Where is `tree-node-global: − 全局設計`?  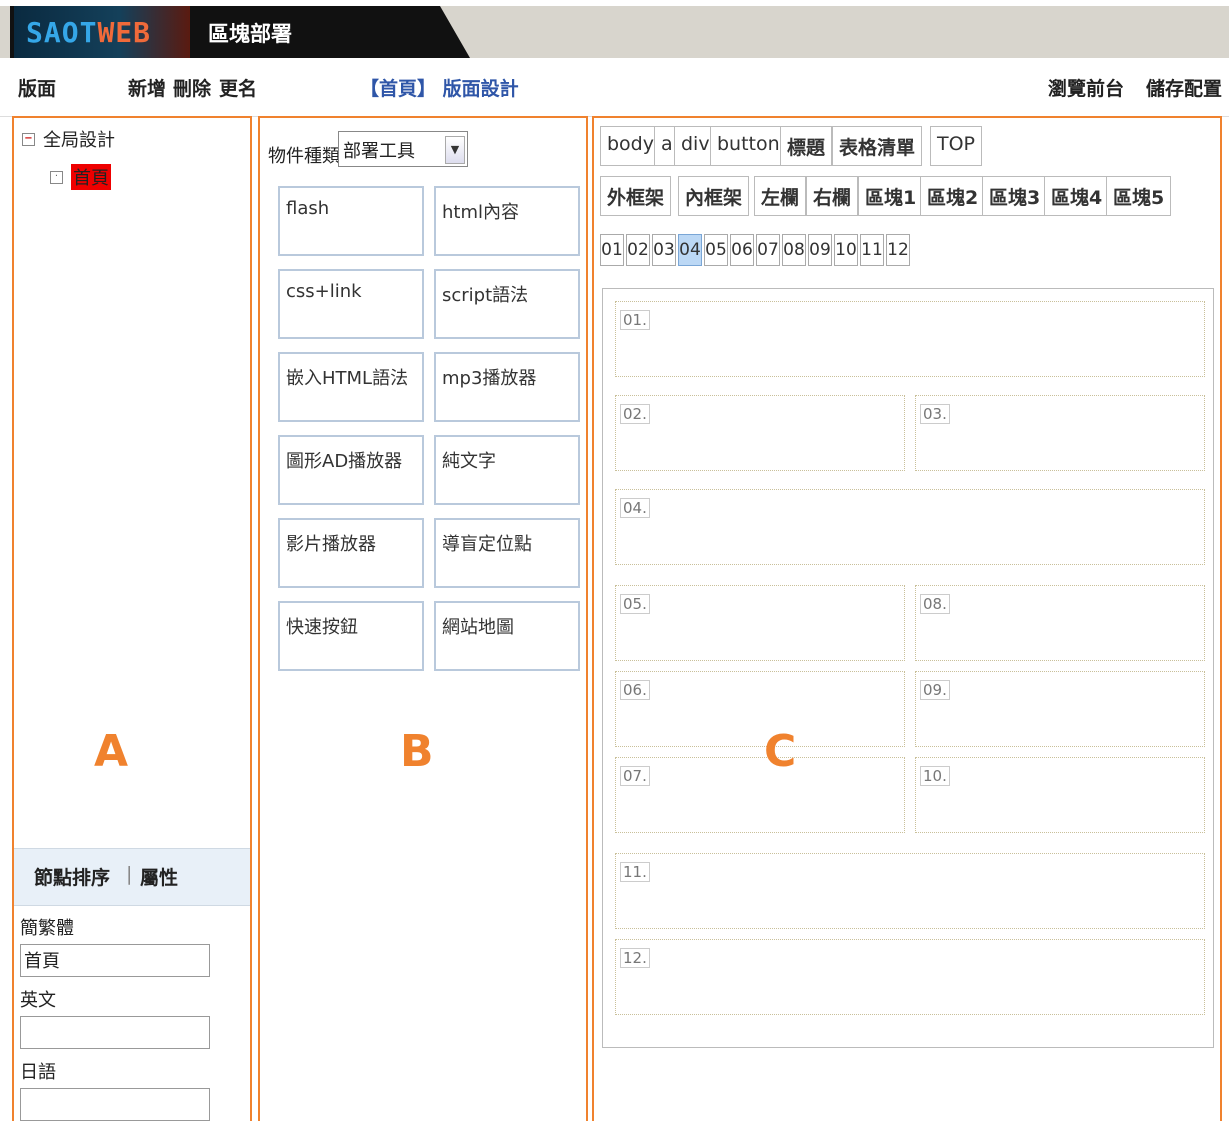 tree-node-global: − 全局設計 is located at coordinates (68, 139).